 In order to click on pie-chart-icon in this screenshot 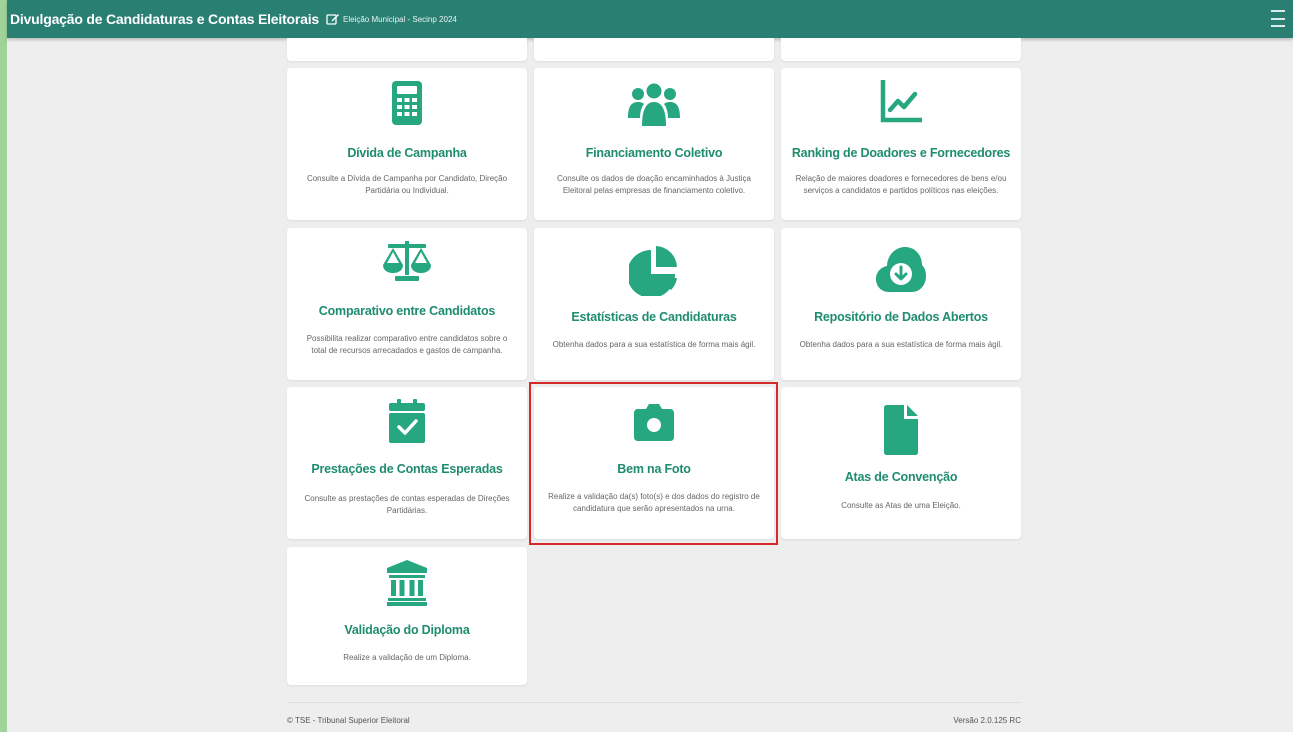, I will do `click(654, 270)`.